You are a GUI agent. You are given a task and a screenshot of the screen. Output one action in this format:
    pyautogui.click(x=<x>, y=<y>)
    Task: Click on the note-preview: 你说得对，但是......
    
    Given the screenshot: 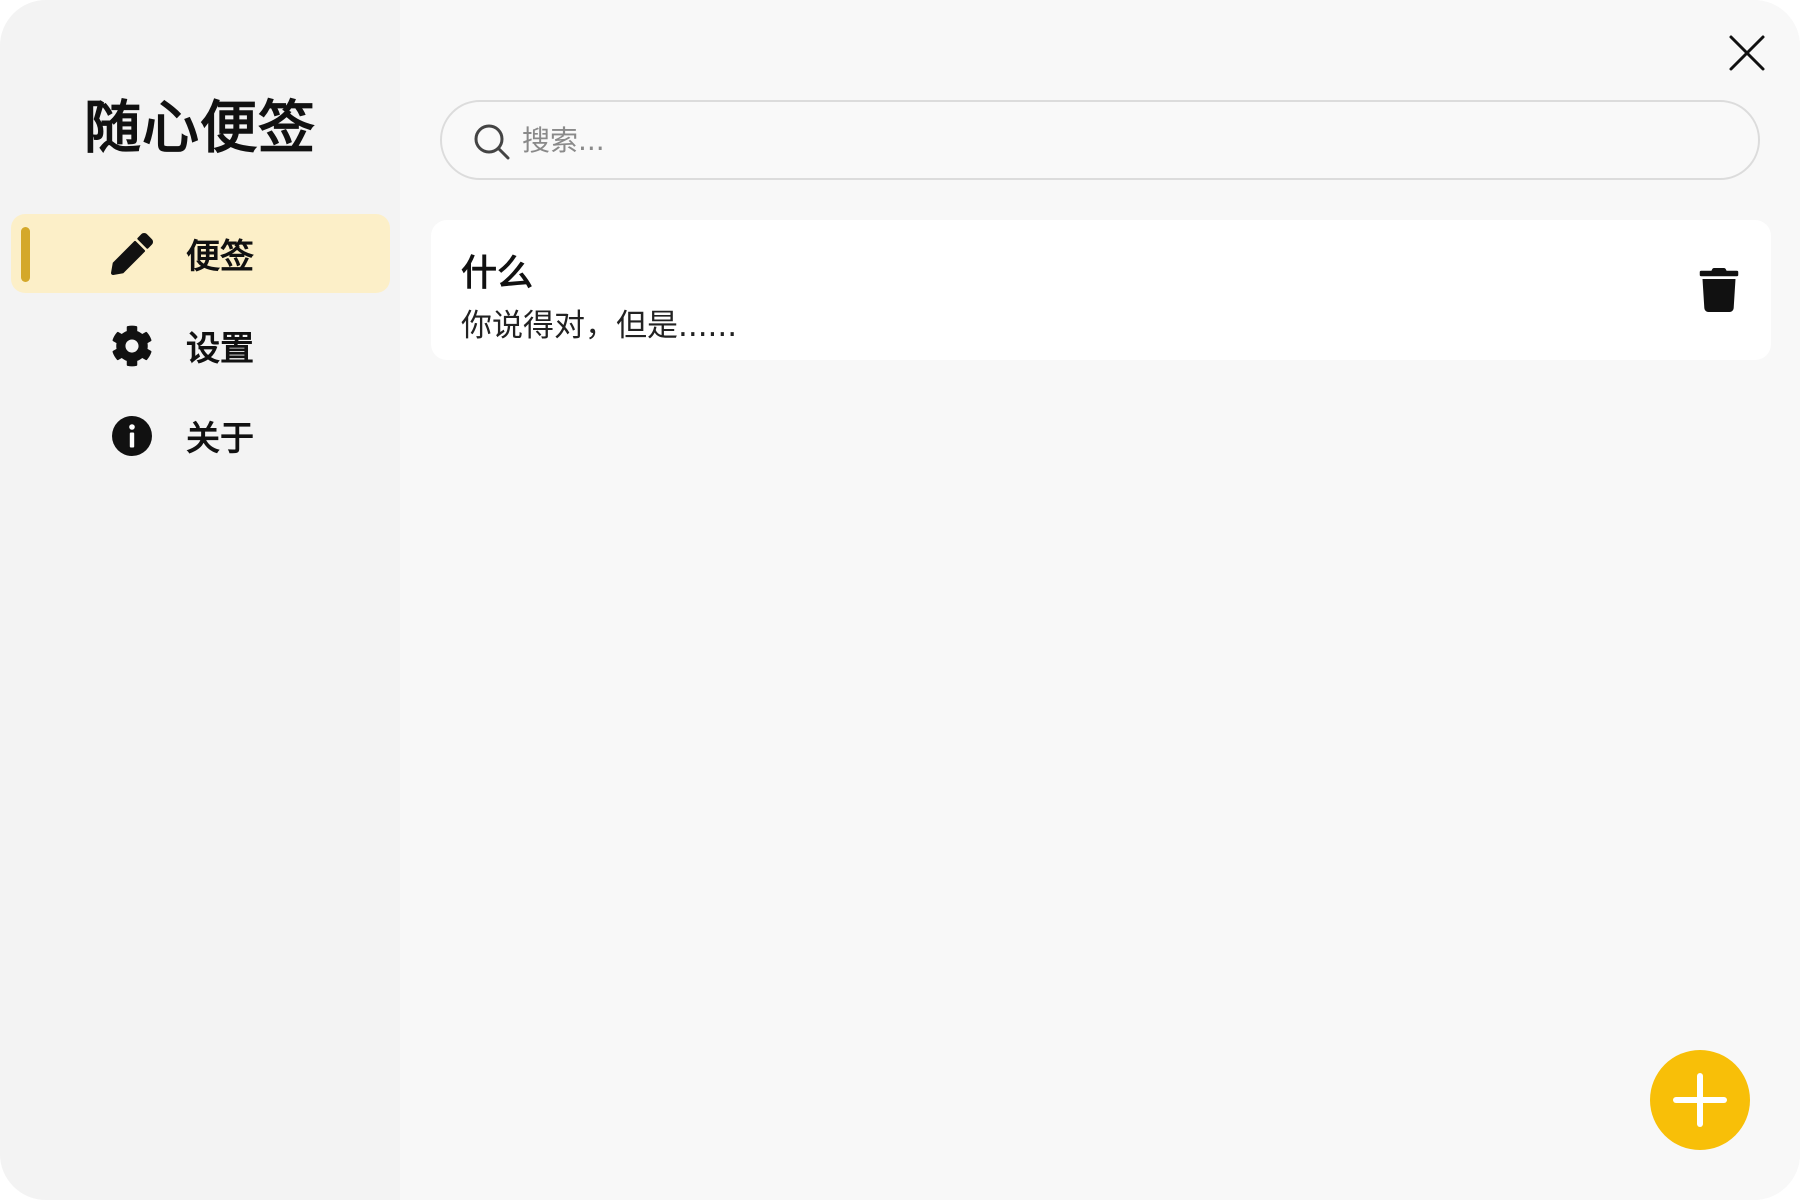 What is the action you would take?
    pyautogui.click(x=599, y=326)
    